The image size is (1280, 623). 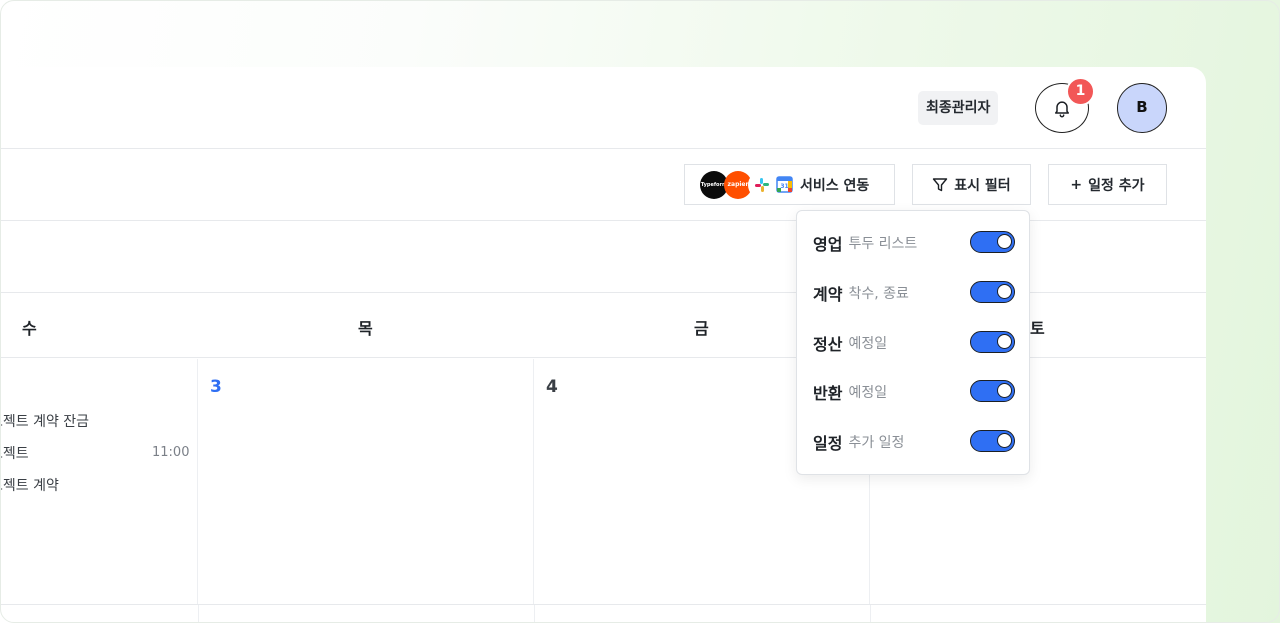 I want to click on google-calendar-logo-icon: 31, so click(x=784, y=184).